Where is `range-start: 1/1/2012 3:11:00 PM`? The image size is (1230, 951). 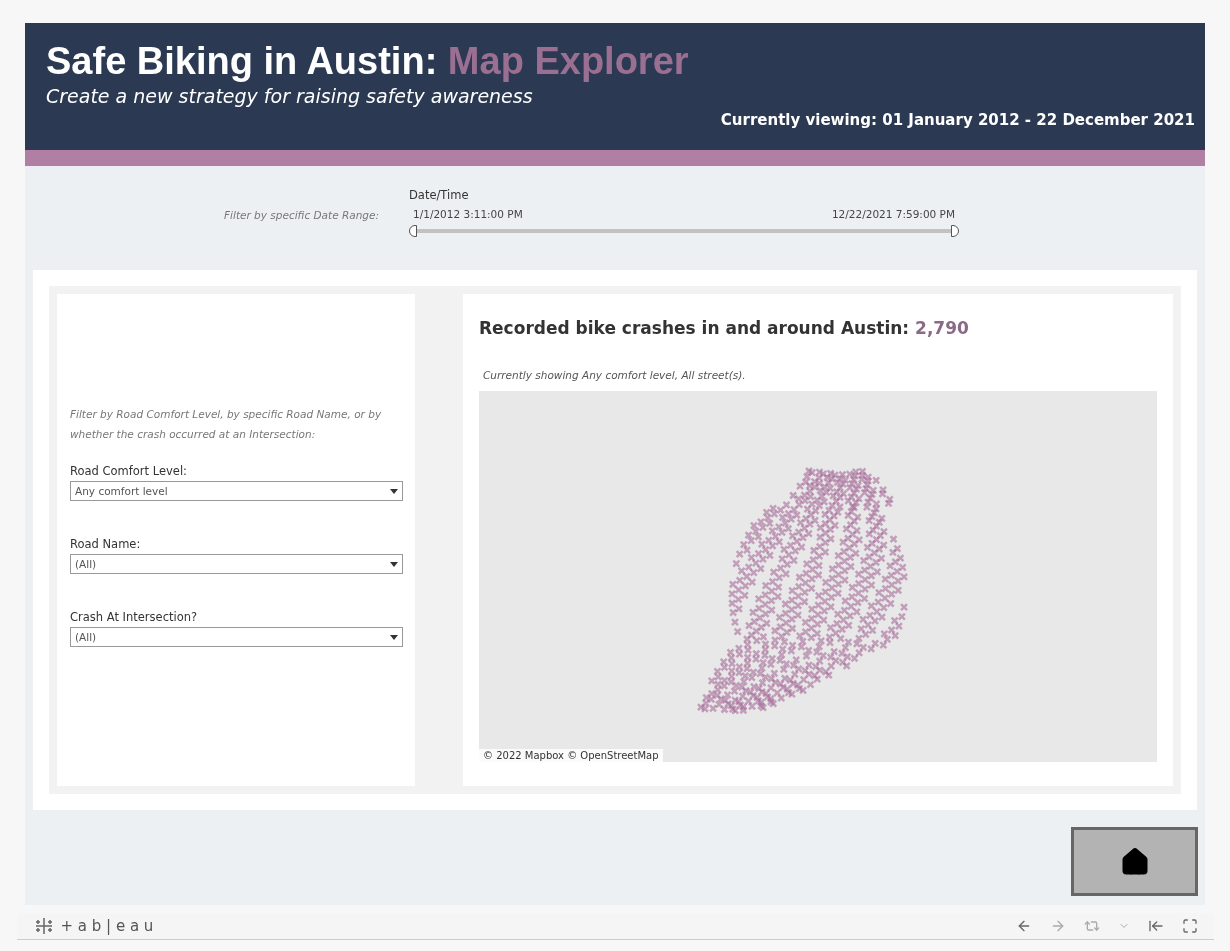
range-start: 1/1/2012 3:11:00 PM is located at coordinates (468, 214).